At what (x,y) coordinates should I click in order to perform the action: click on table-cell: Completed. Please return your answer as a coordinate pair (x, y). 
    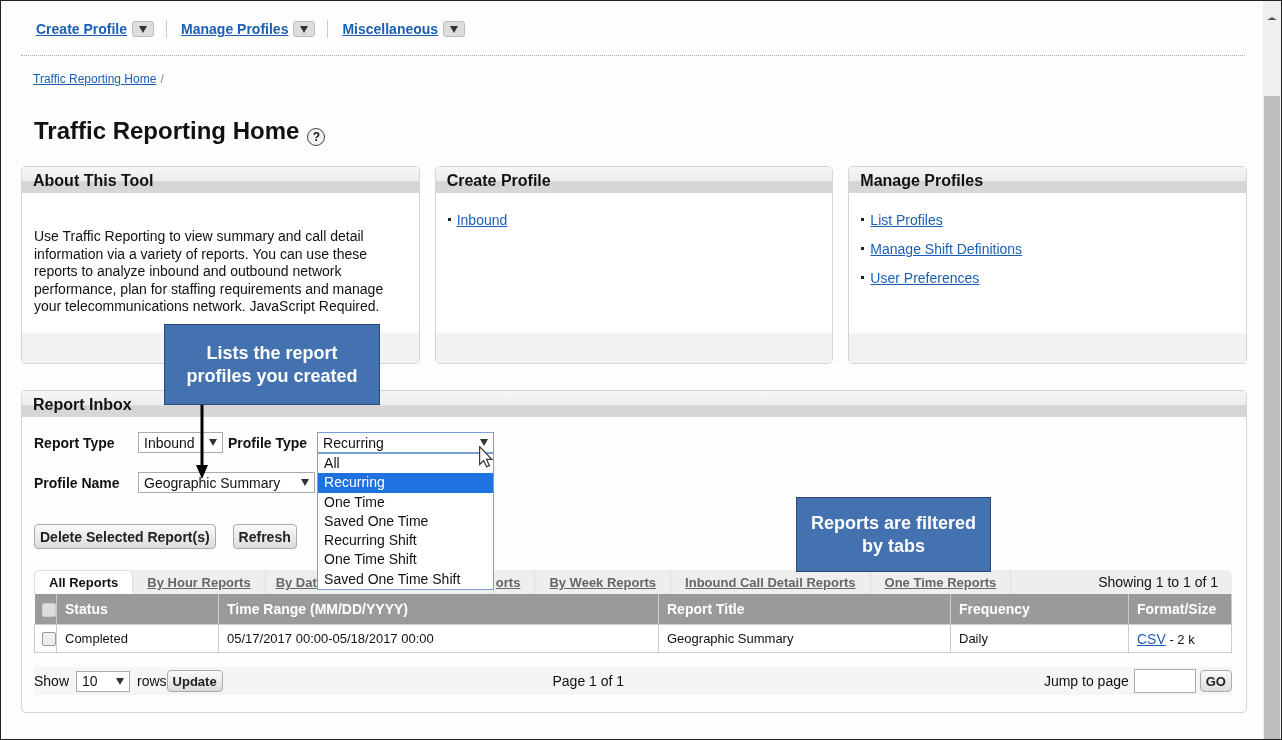
    Looking at the image, I should click on (137, 638).